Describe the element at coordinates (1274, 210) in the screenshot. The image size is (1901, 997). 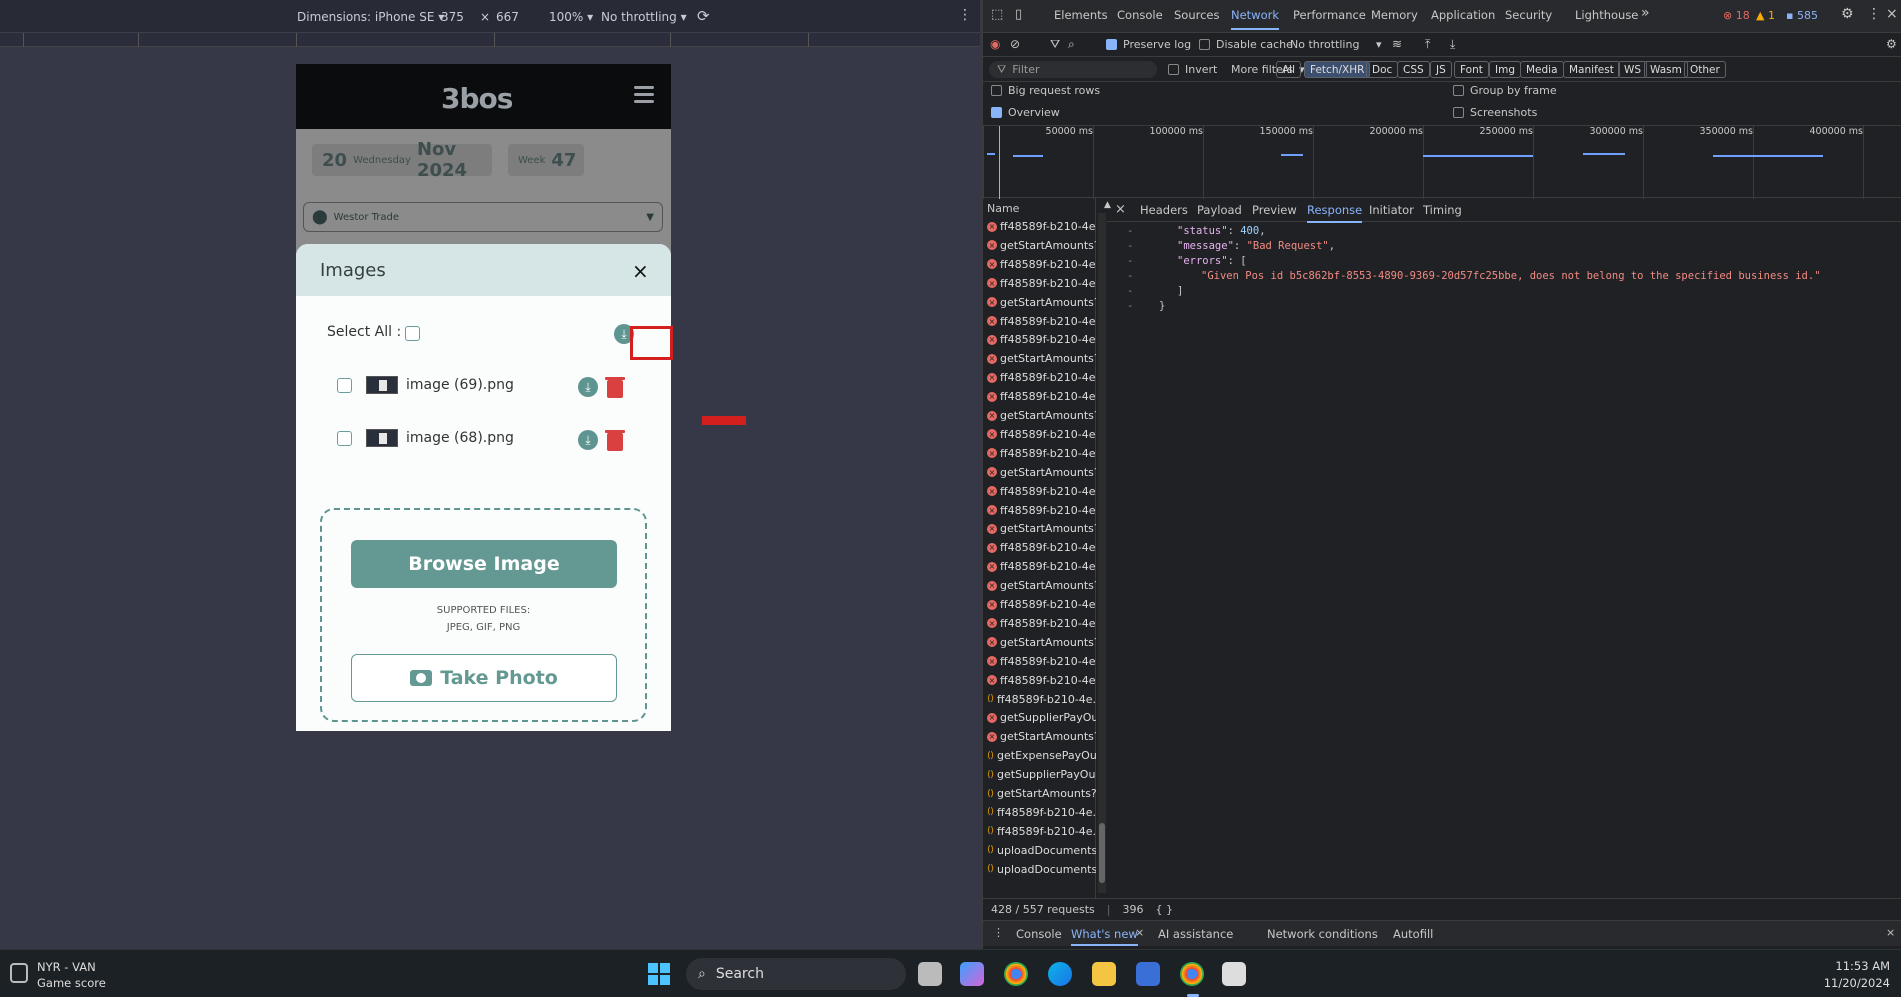
I see `tab-preview: Preview` at that location.